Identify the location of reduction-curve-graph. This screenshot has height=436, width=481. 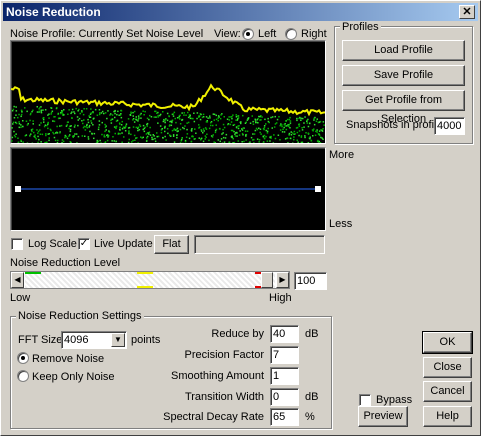
(168, 189).